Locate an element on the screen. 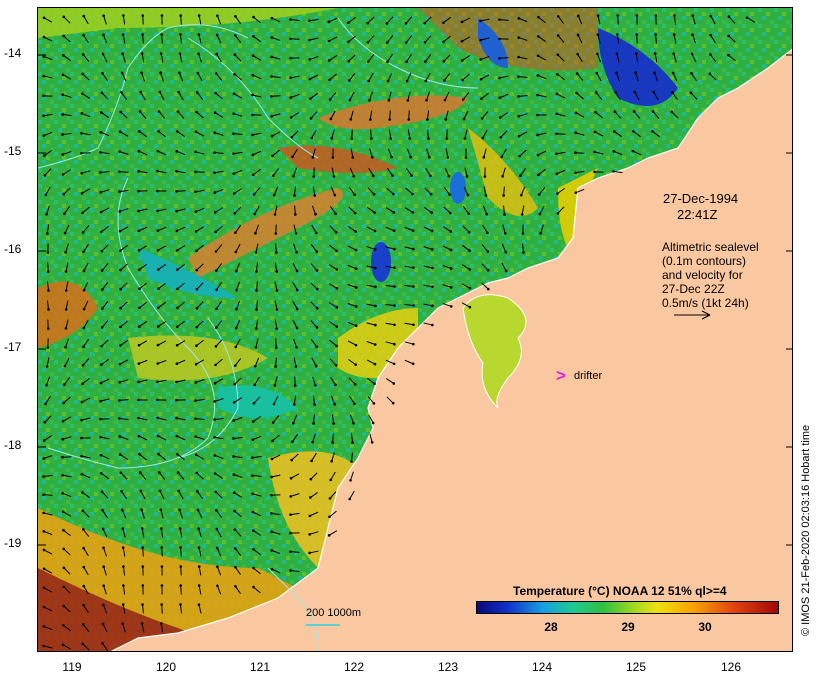 The width and height of the screenshot is (820, 680). lon-label: 120 is located at coordinates (166, 667).